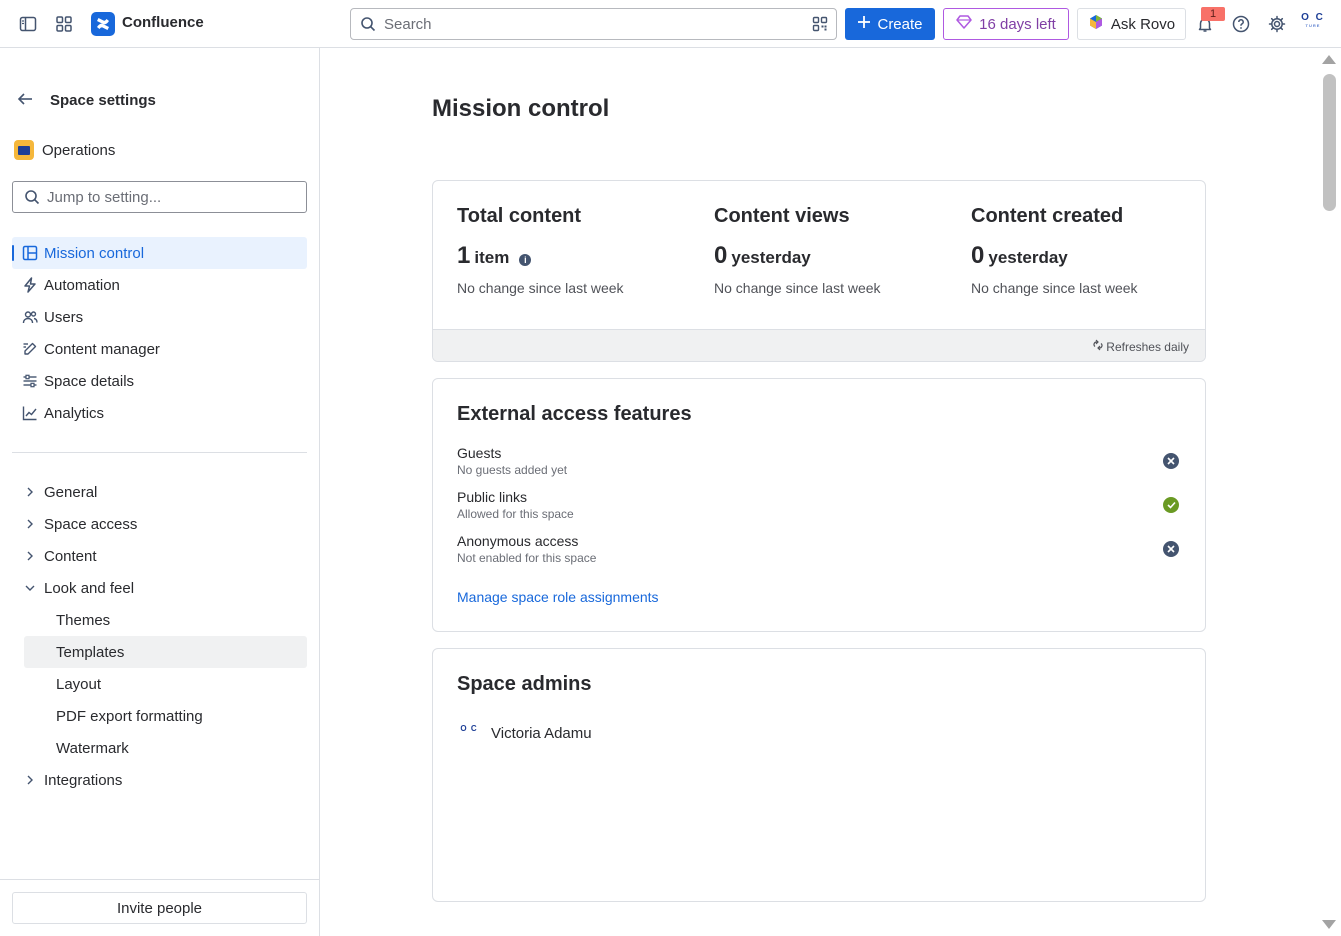  What do you see at coordinates (964, 24) in the screenshot?
I see `diamond-icon` at bounding box center [964, 24].